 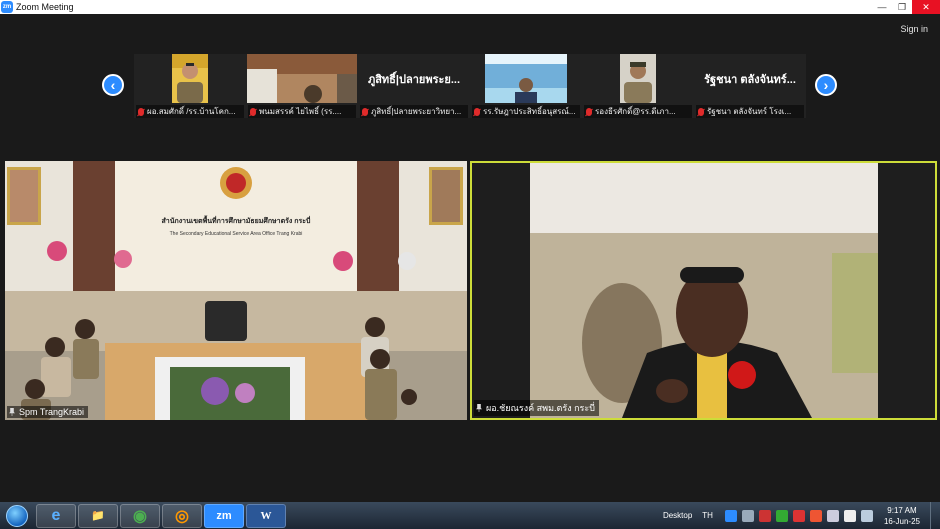 I want to click on language-indicator: TH, so click(x=707, y=515).